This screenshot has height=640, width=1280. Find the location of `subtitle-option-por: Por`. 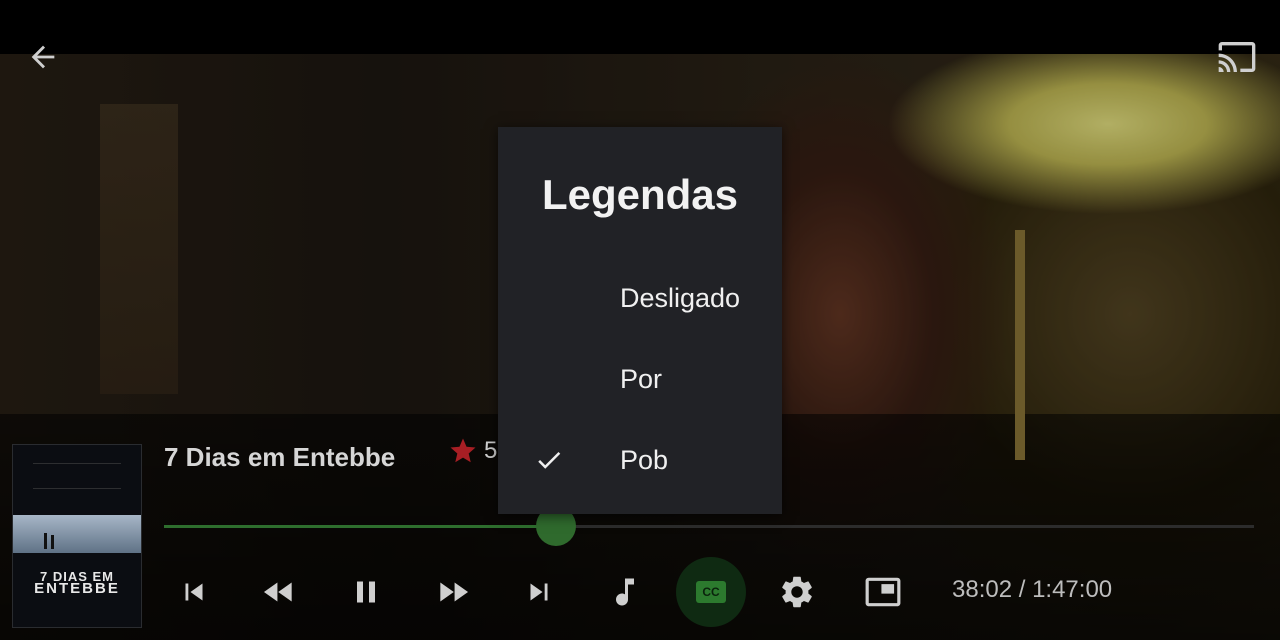

subtitle-option-por: Por is located at coordinates (640, 380).